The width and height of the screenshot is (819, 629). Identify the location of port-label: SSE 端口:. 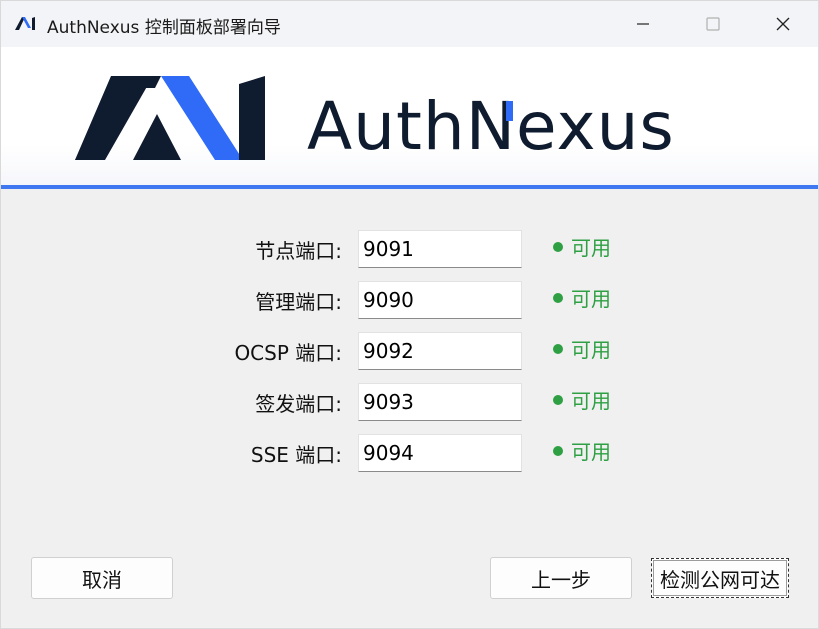
(296, 455).